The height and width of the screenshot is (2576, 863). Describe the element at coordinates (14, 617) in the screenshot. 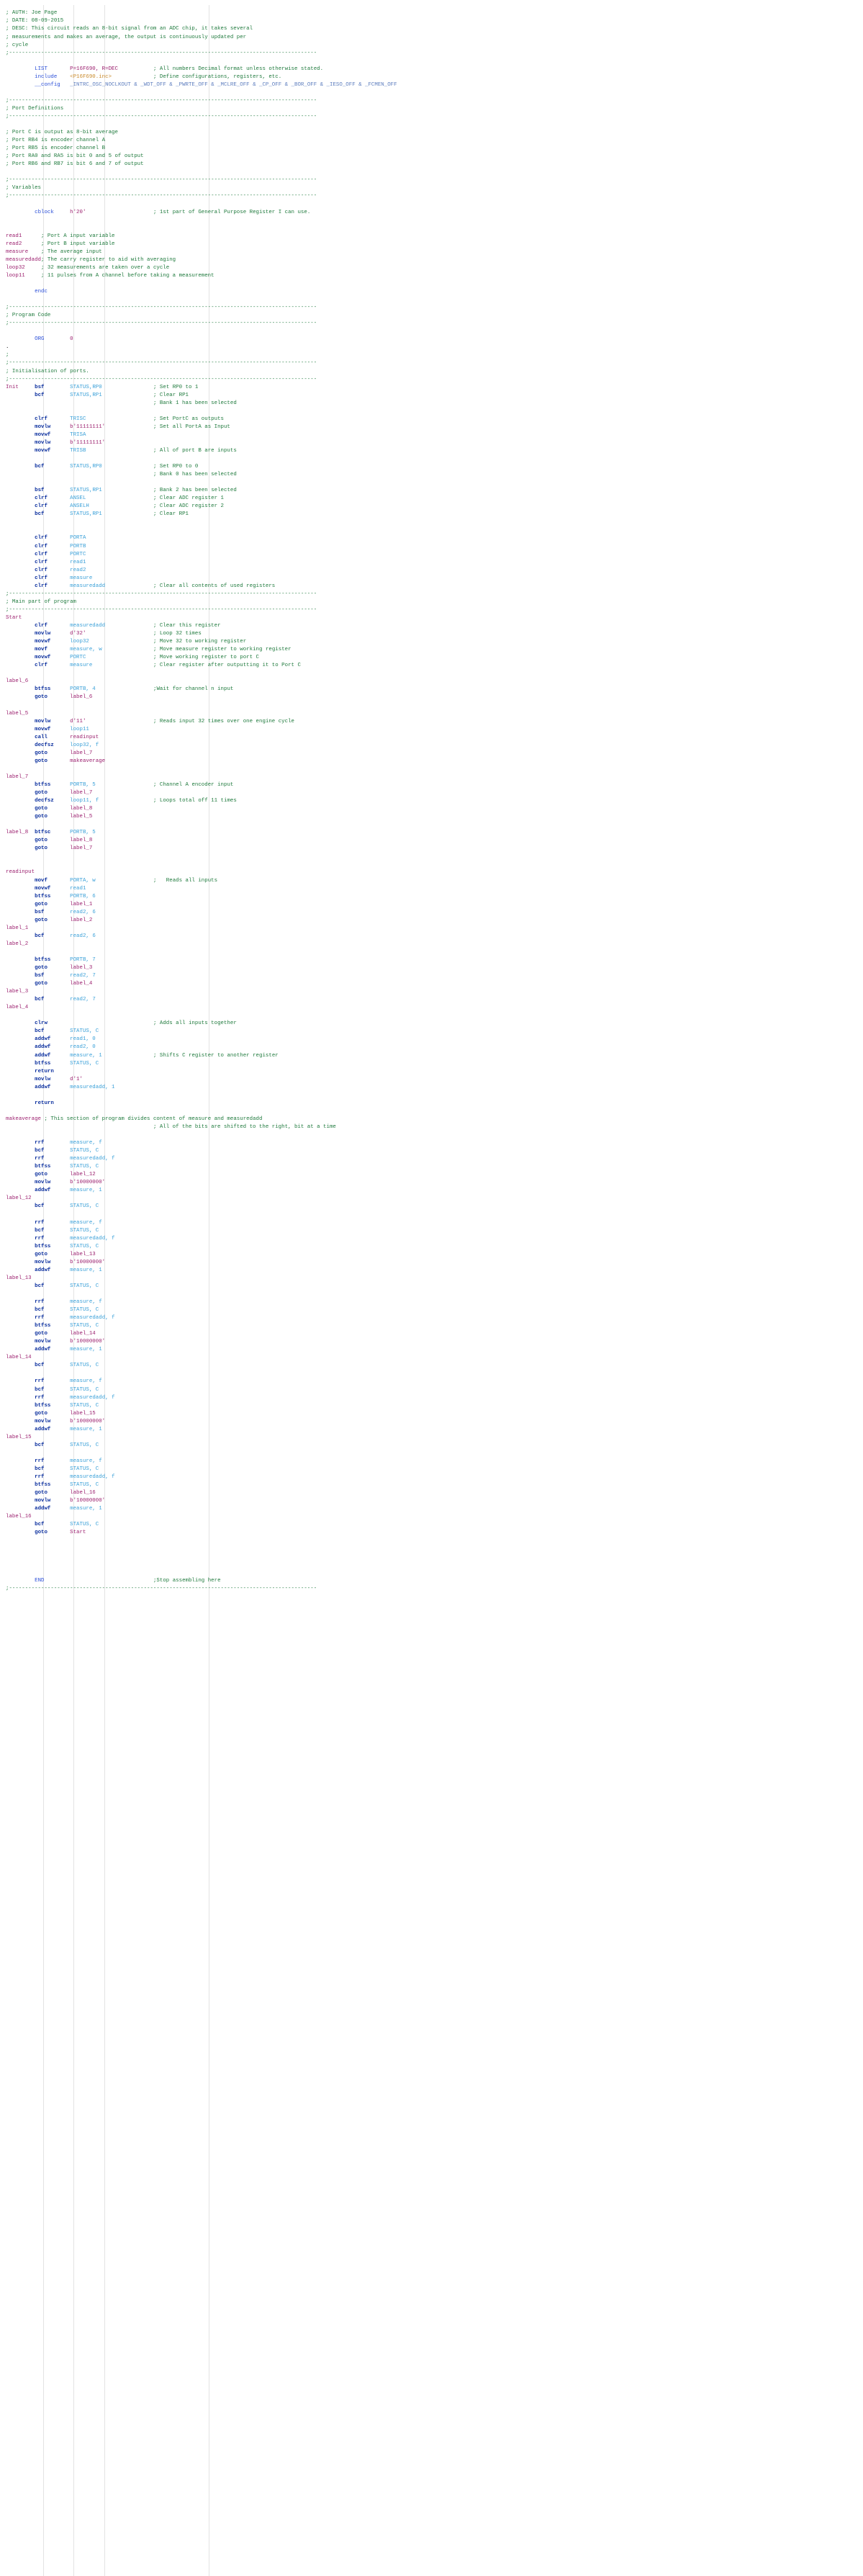

I see `code-label: Start` at that location.